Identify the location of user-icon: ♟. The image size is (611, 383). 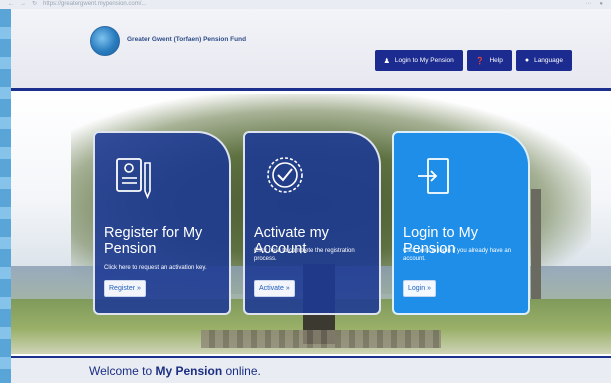
(386, 61).